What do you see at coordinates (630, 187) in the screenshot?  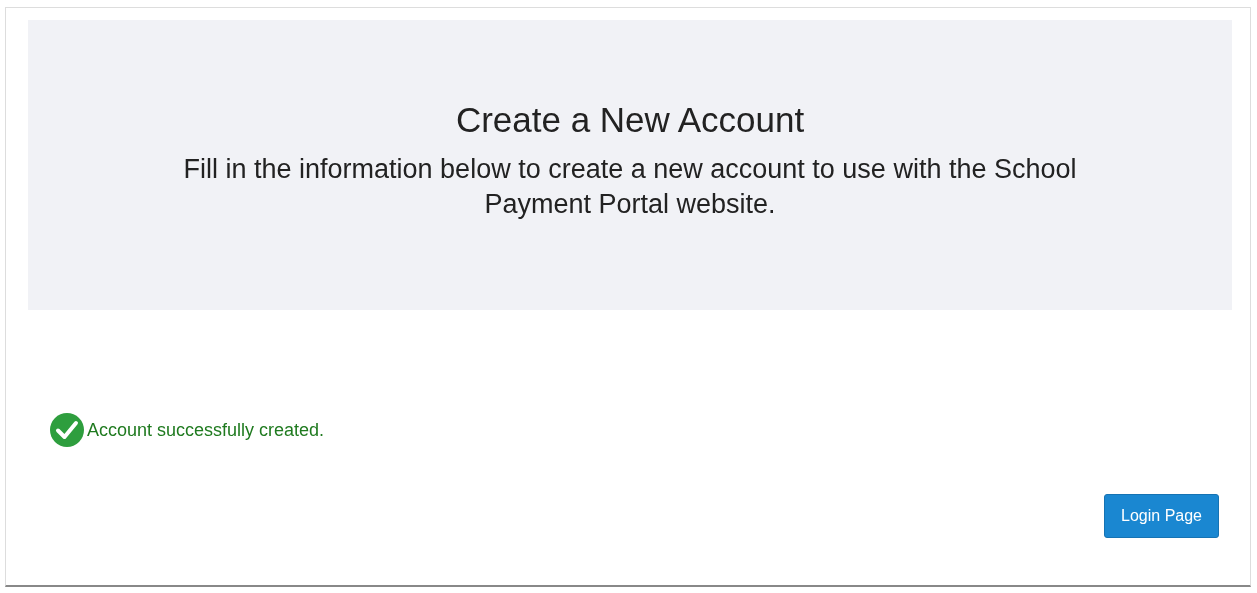 I see `page-subtitle: Fill in the information below to create a new account to use with the School Payment Portal website.` at bounding box center [630, 187].